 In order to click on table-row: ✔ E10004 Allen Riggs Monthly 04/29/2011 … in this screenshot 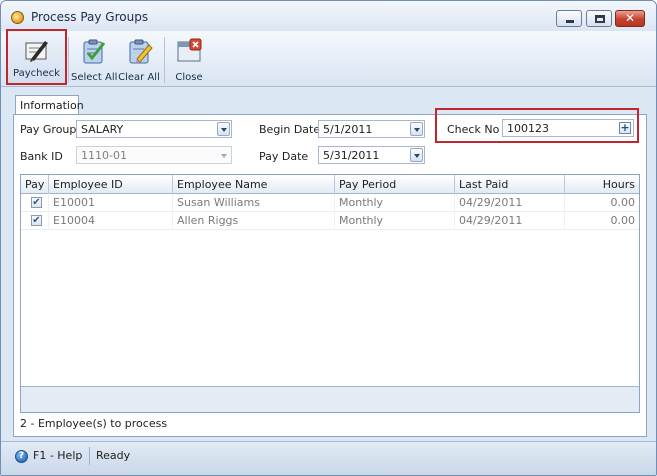, I will do `click(330, 221)`.